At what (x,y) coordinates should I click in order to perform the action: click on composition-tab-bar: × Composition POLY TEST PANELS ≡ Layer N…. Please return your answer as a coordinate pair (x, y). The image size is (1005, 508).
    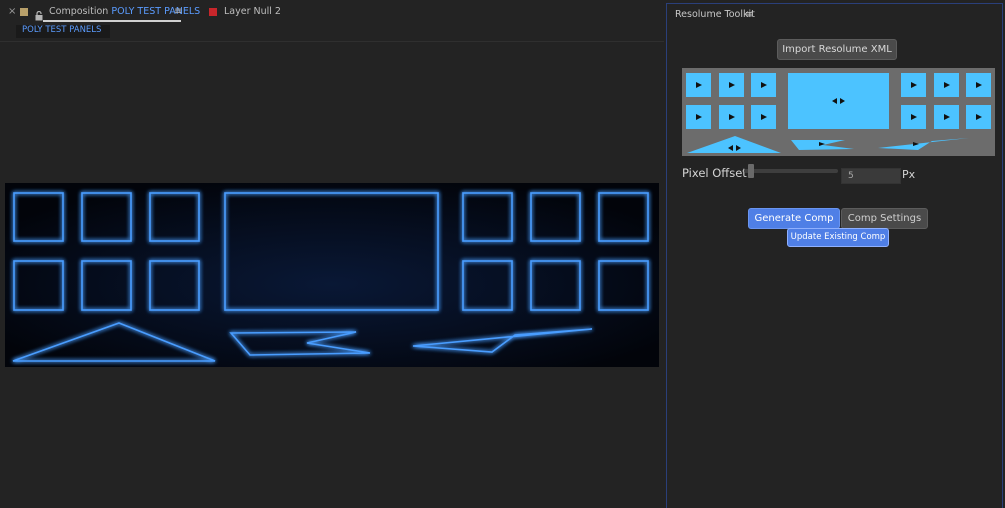
    Looking at the image, I should click on (332, 12).